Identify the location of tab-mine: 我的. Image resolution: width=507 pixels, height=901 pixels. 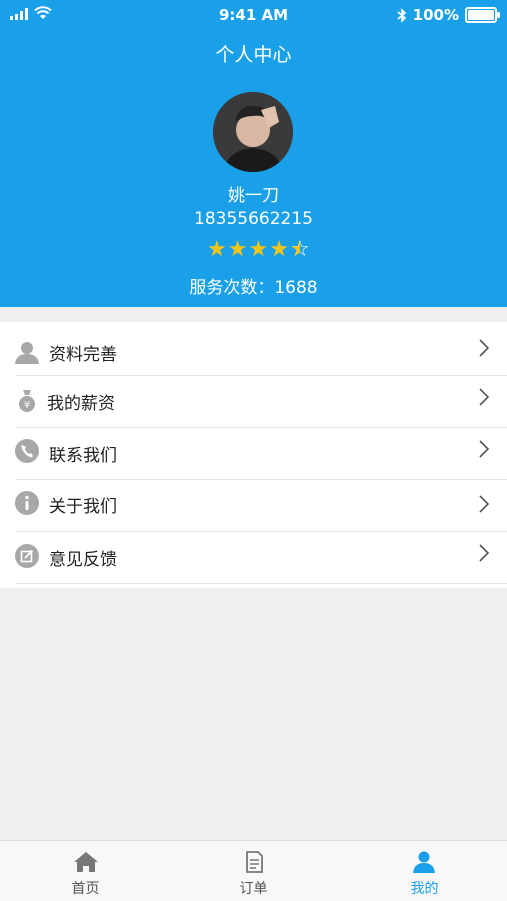
(422, 871).